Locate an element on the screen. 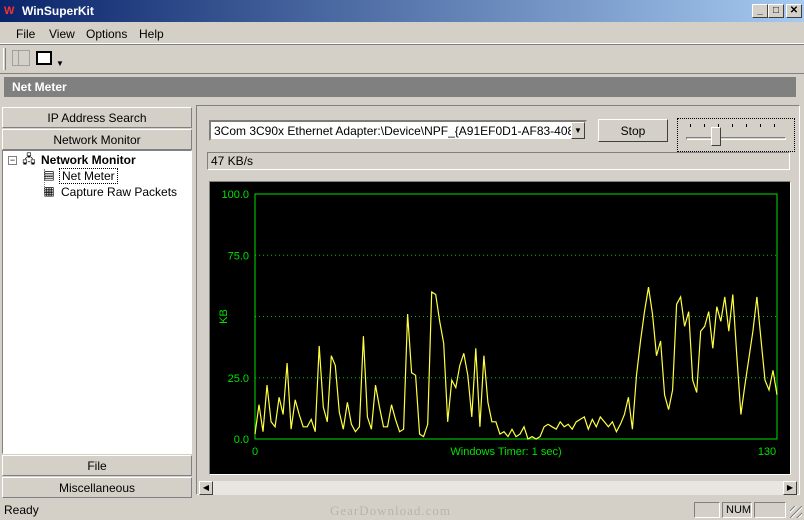 Image resolution: width=804 pixels, height=520 pixels. status-text: Ready is located at coordinates (21, 510).